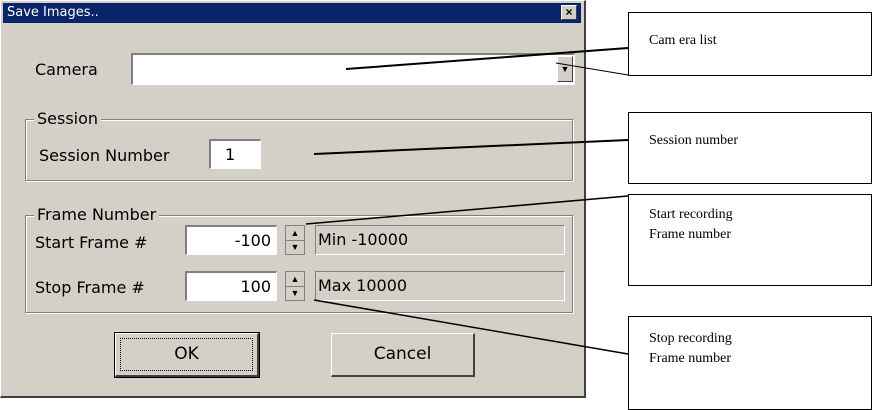 This screenshot has height=410, width=872. Describe the element at coordinates (690, 338) in the screenshot. I see `stop-recording-note-1: Stop recording` at that location.